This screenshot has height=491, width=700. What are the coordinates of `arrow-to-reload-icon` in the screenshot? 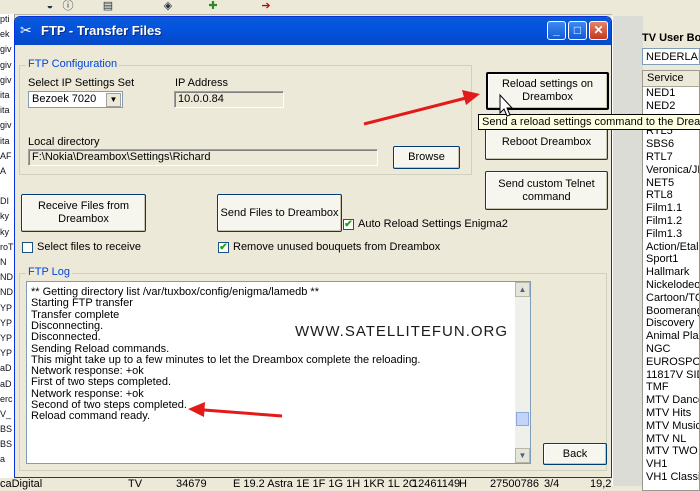 It's located at (421, 108).